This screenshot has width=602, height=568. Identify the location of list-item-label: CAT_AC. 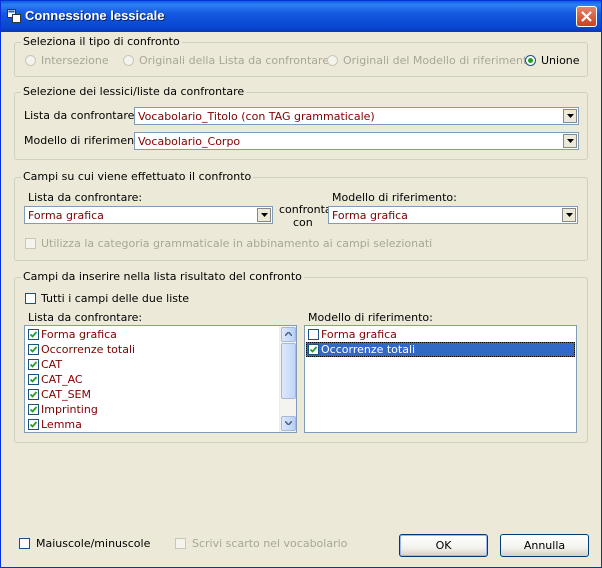
(62, 379).